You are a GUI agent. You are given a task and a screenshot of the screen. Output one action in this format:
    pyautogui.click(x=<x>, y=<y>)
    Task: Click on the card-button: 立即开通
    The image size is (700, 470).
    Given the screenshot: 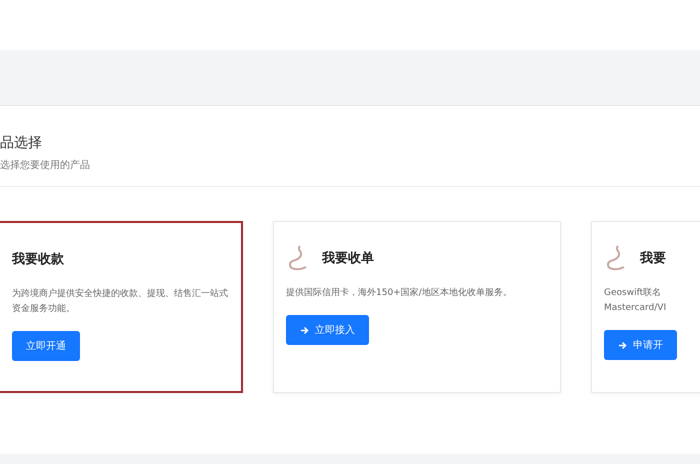 What is the action you would take?
    pyautogui.click(x=46, y=346)
    